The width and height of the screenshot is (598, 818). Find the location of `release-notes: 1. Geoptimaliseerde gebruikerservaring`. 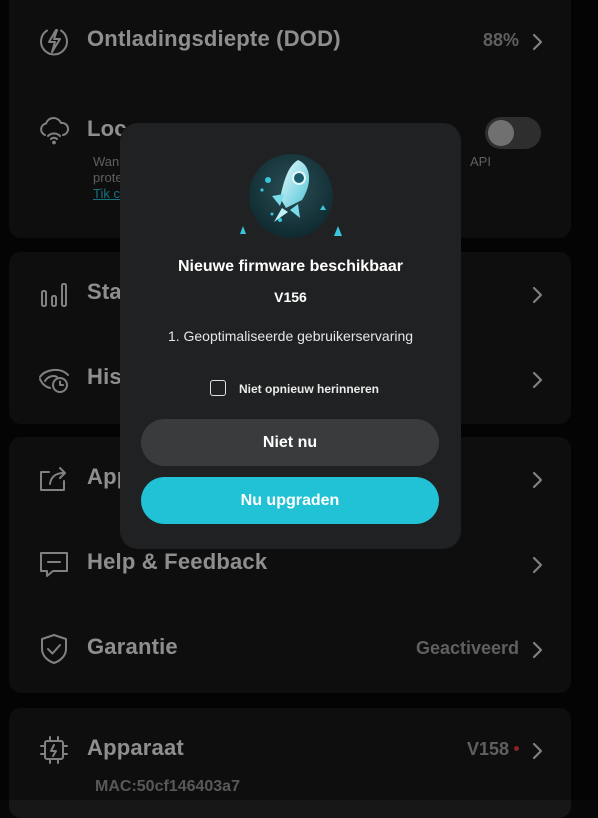

release-notes: 1. Geoptimaliseerde gebruikerservaring is located at coordinates (290, 336).